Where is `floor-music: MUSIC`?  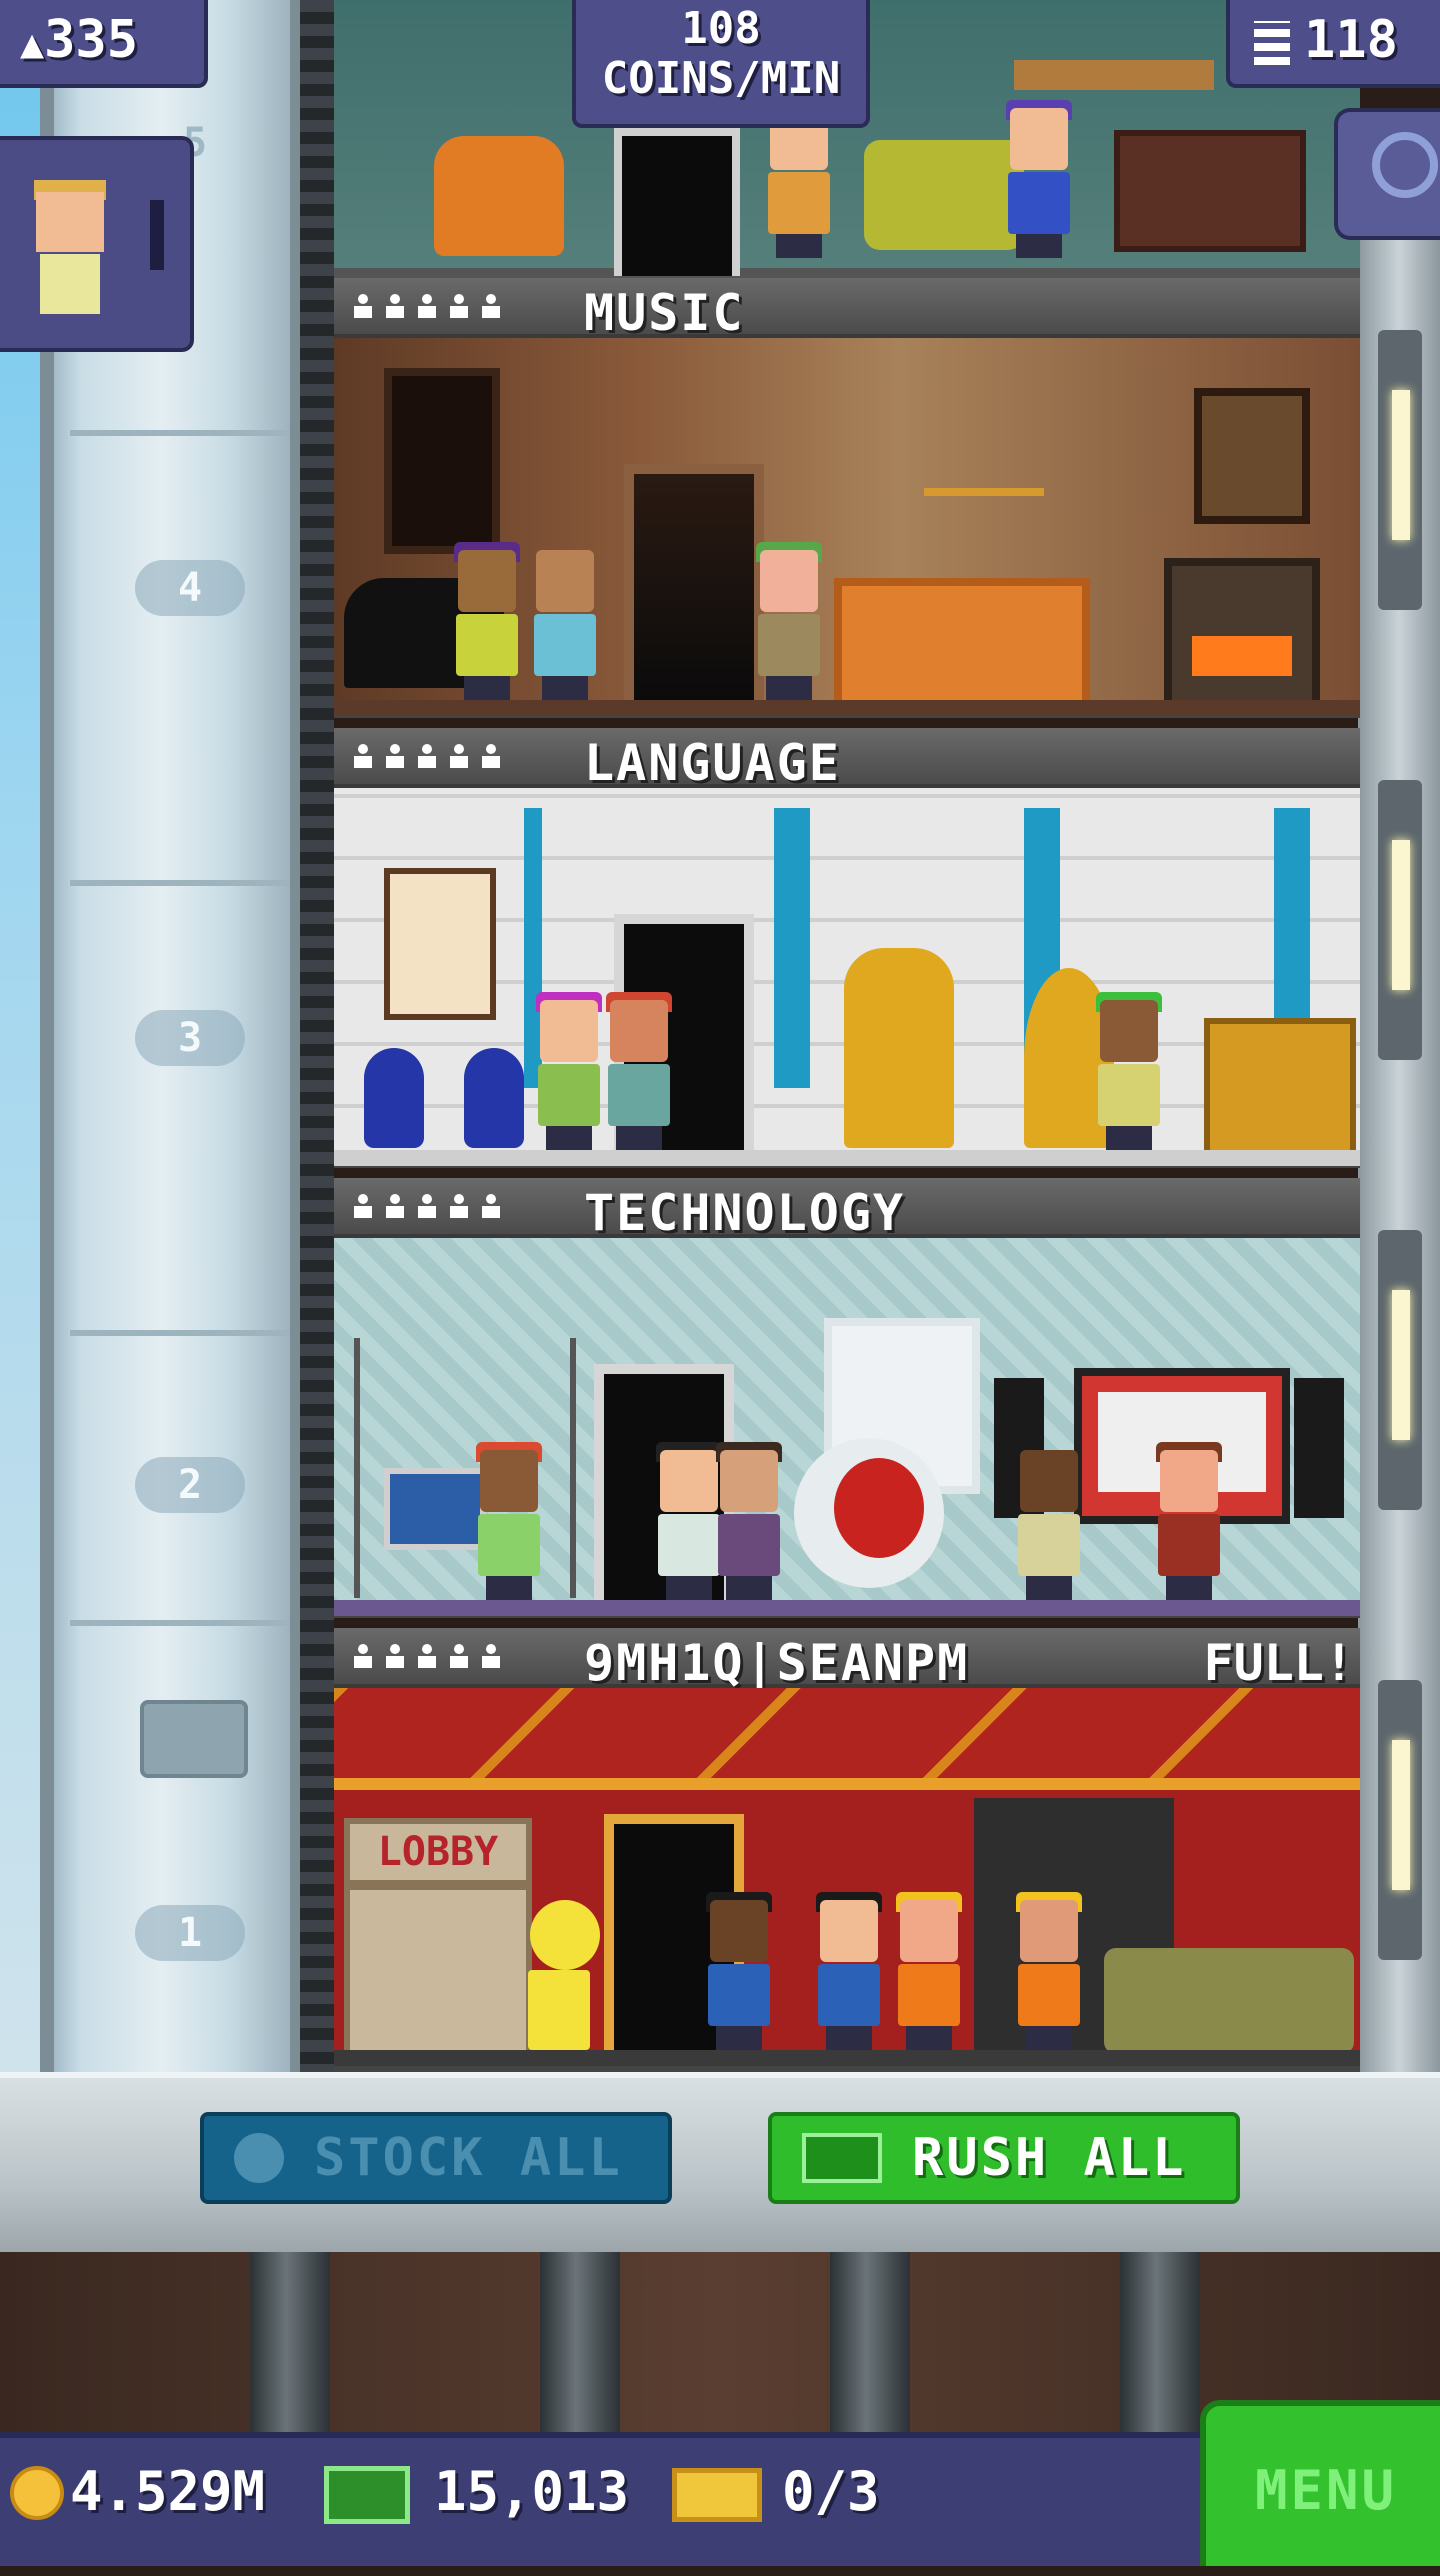
floor-music: MUSIC is located at coordinates (847, 498).